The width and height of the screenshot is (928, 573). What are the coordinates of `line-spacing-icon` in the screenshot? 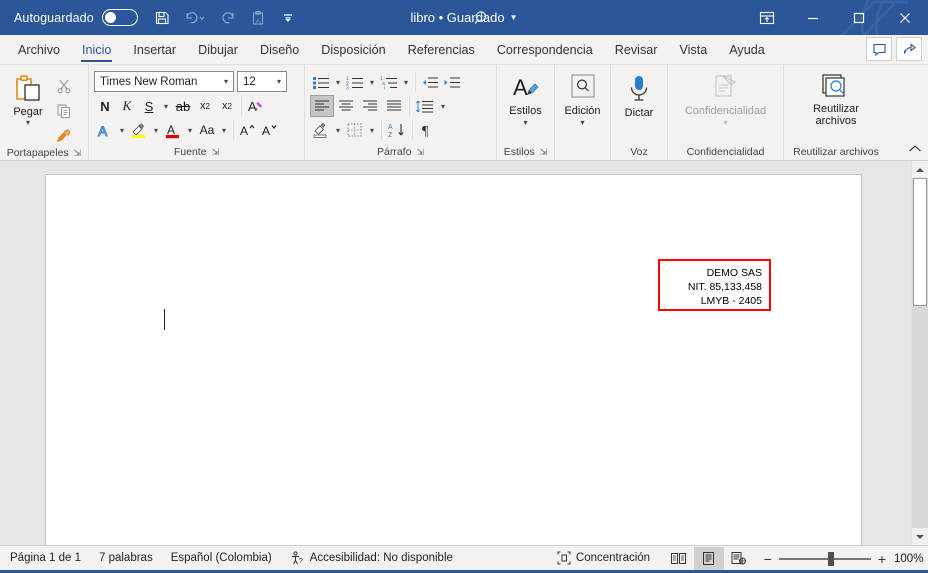 It's located at (425, 106).